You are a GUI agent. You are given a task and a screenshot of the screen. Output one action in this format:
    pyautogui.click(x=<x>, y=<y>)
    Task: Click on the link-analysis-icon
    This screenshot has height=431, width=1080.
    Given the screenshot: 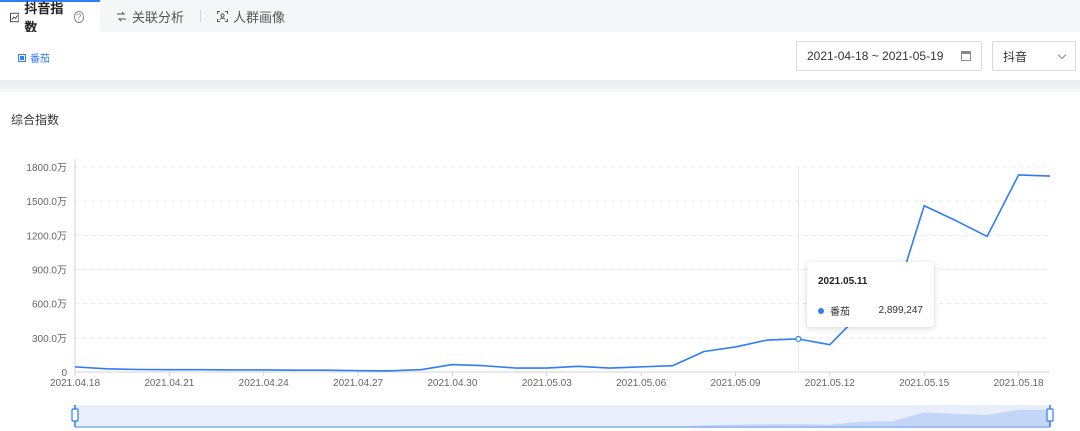 What is the action you would take?
    pyautogui.click(x=121, y=16)
    